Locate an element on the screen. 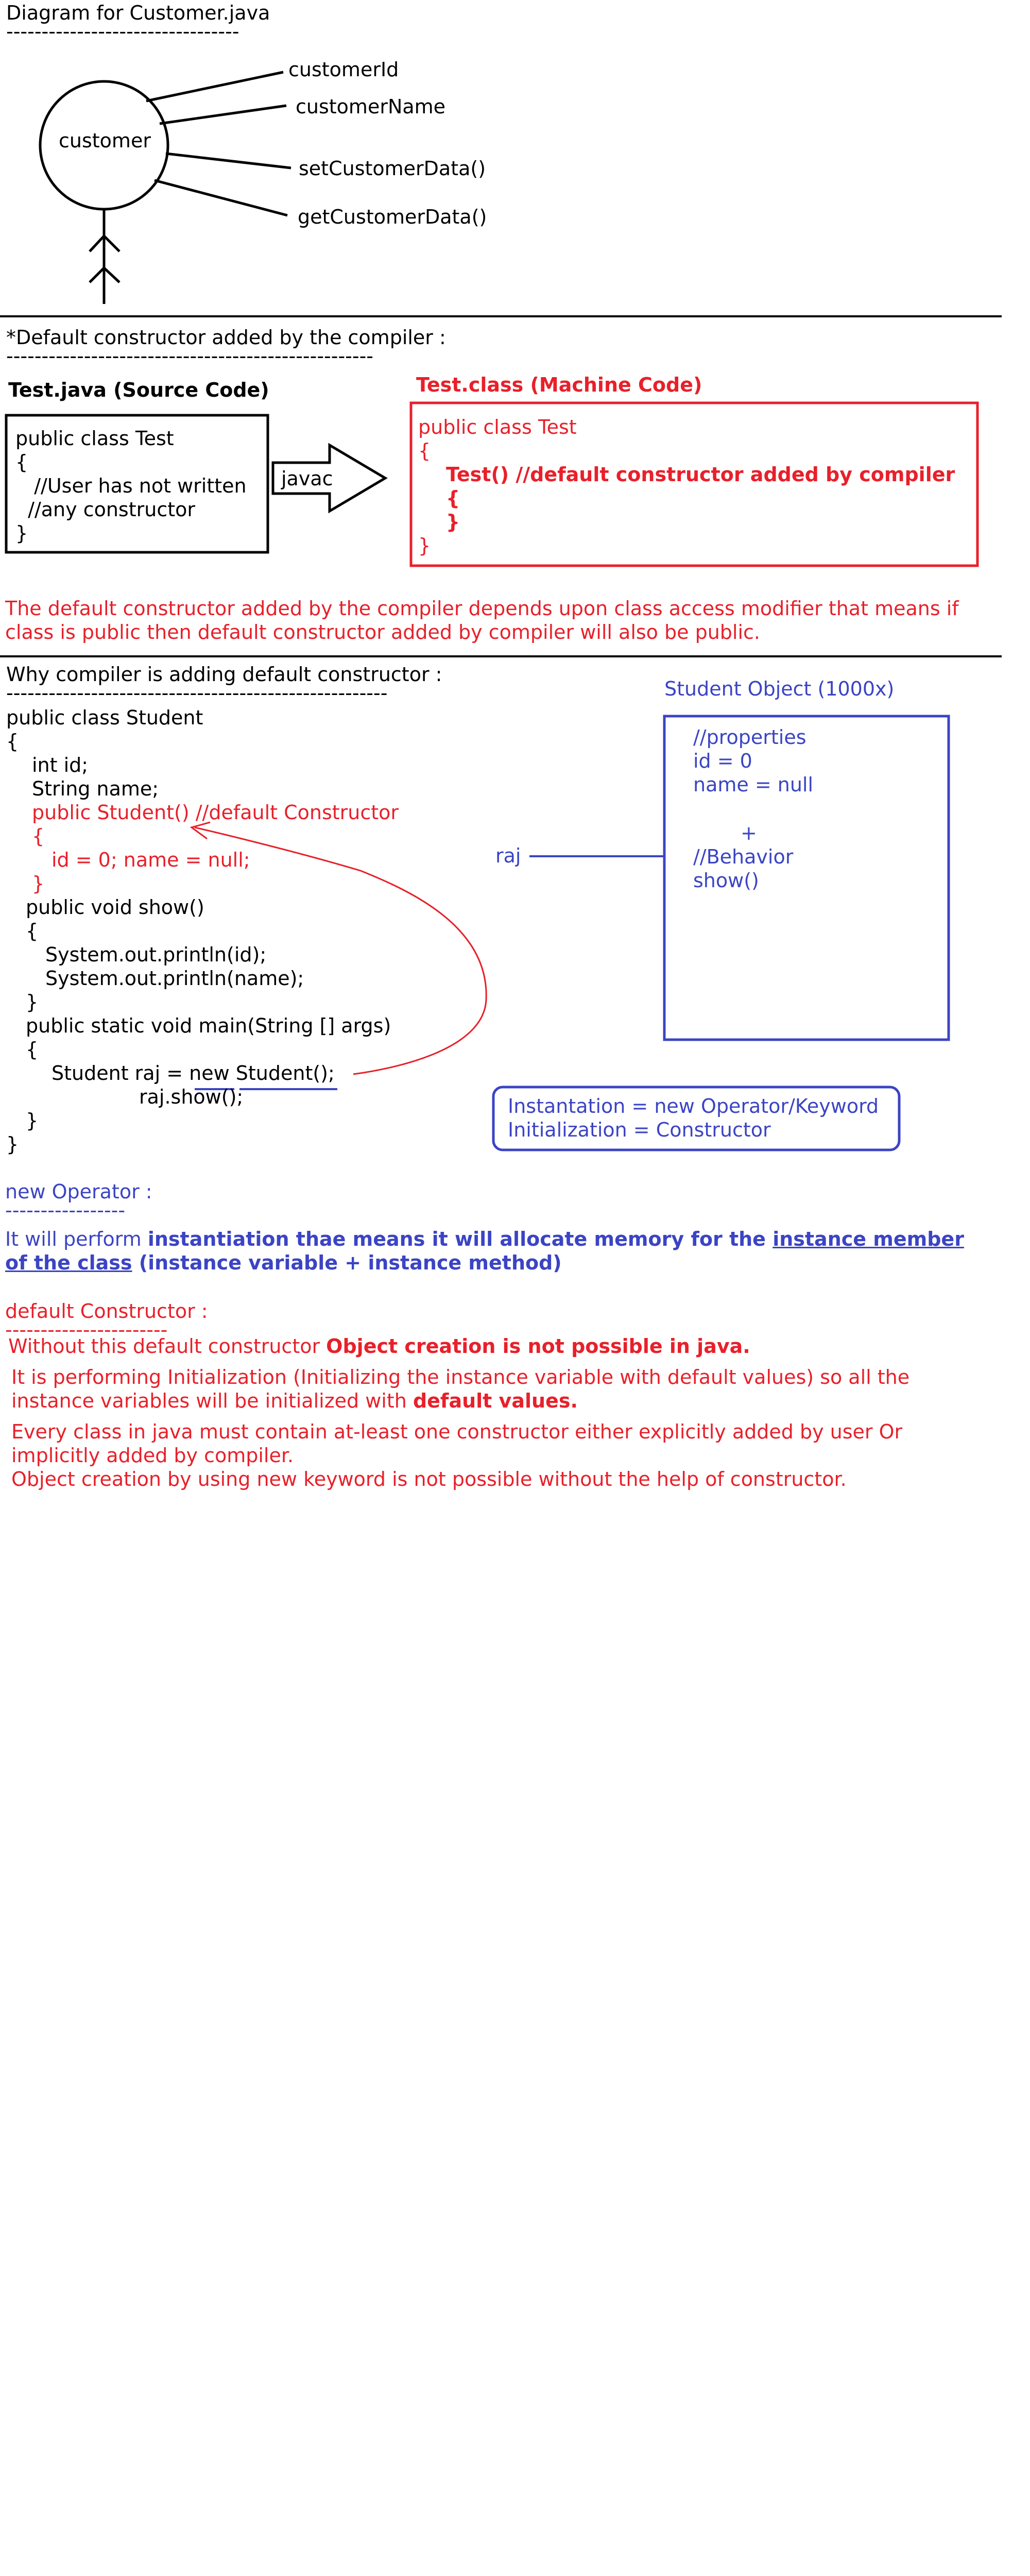  object-line: name = null is located at coordinates (754, 785).